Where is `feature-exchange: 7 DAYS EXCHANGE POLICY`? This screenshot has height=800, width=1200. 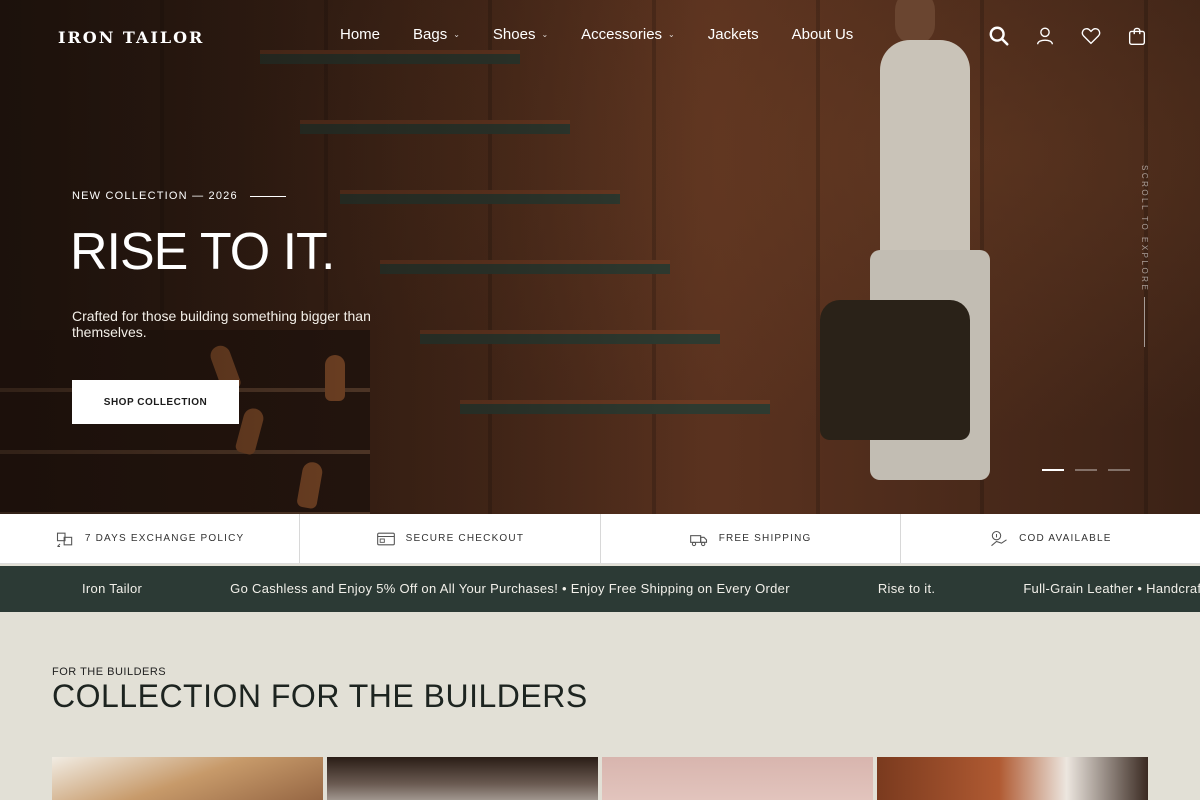 feature-exchange: 7 DAYS EXCHANGE POLICY is located at coordinates (150, 538).